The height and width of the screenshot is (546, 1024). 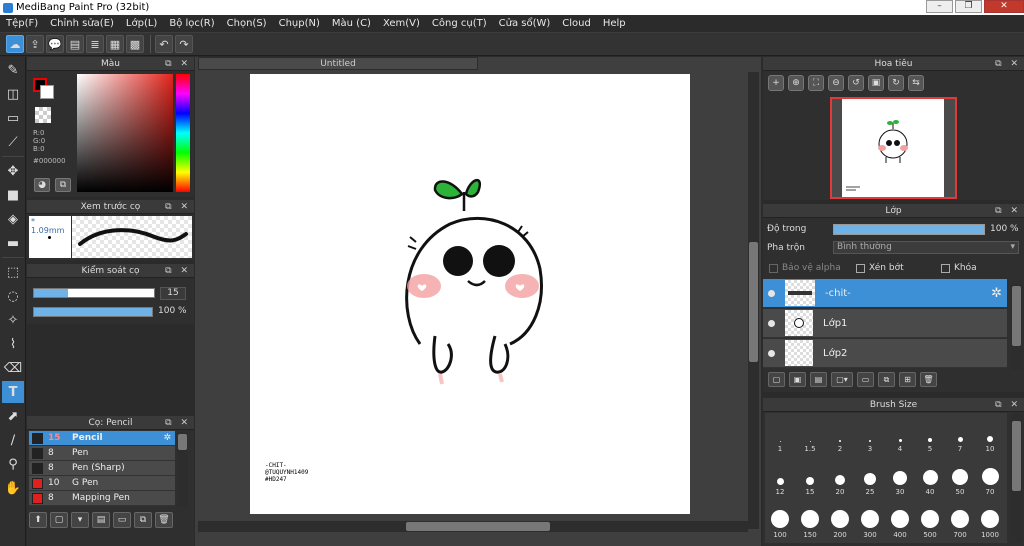 What do you see at coordinates (907, 379) in the screenshot?
I see `merge-icon: ⊞` at bounding box center [907, 379].